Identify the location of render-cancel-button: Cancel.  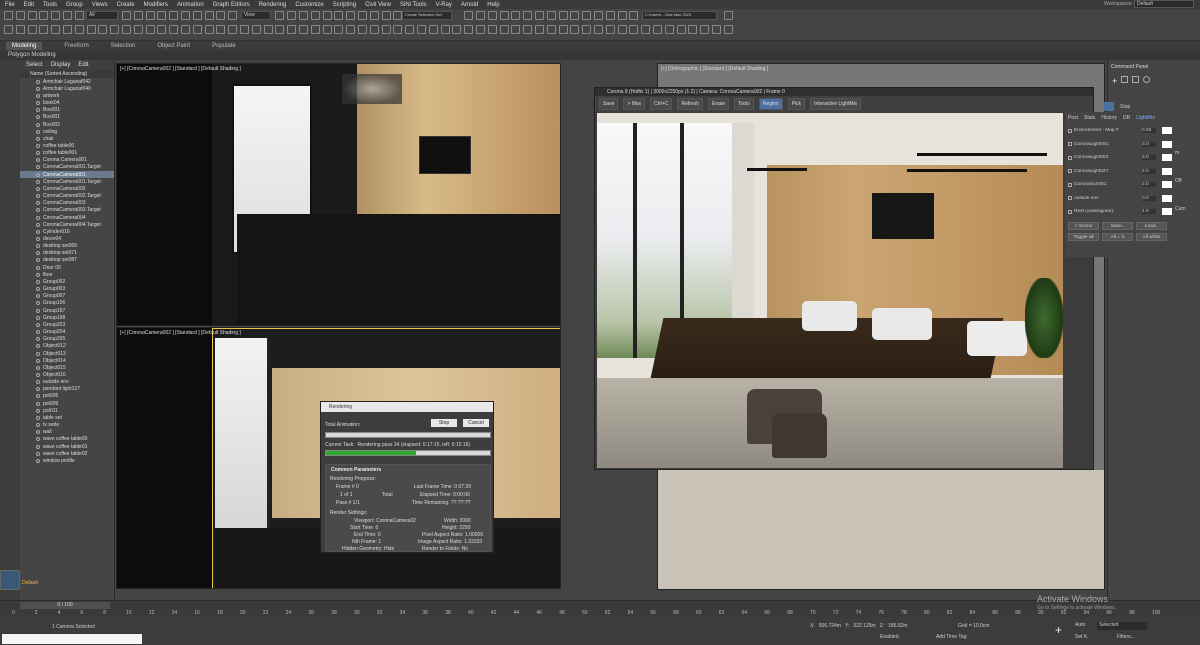
(476, 423).